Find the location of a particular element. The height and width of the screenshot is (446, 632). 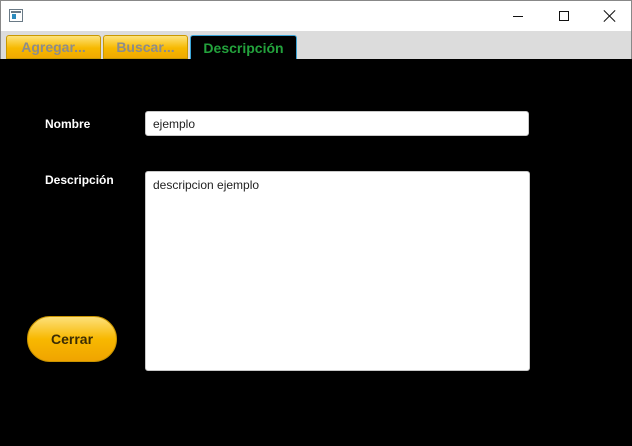

maximize-icon is located at coordinates (564, 16).